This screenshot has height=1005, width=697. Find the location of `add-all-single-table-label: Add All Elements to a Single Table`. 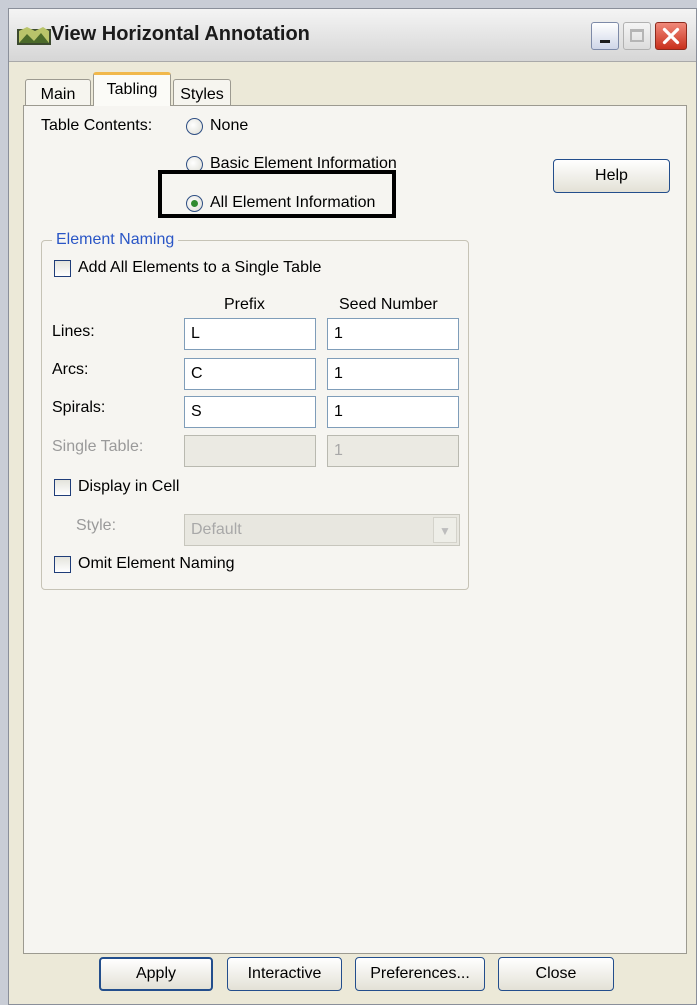

add-all-single-table-label: Add All Elements to a Single Table is located at coordinates (199, 268).